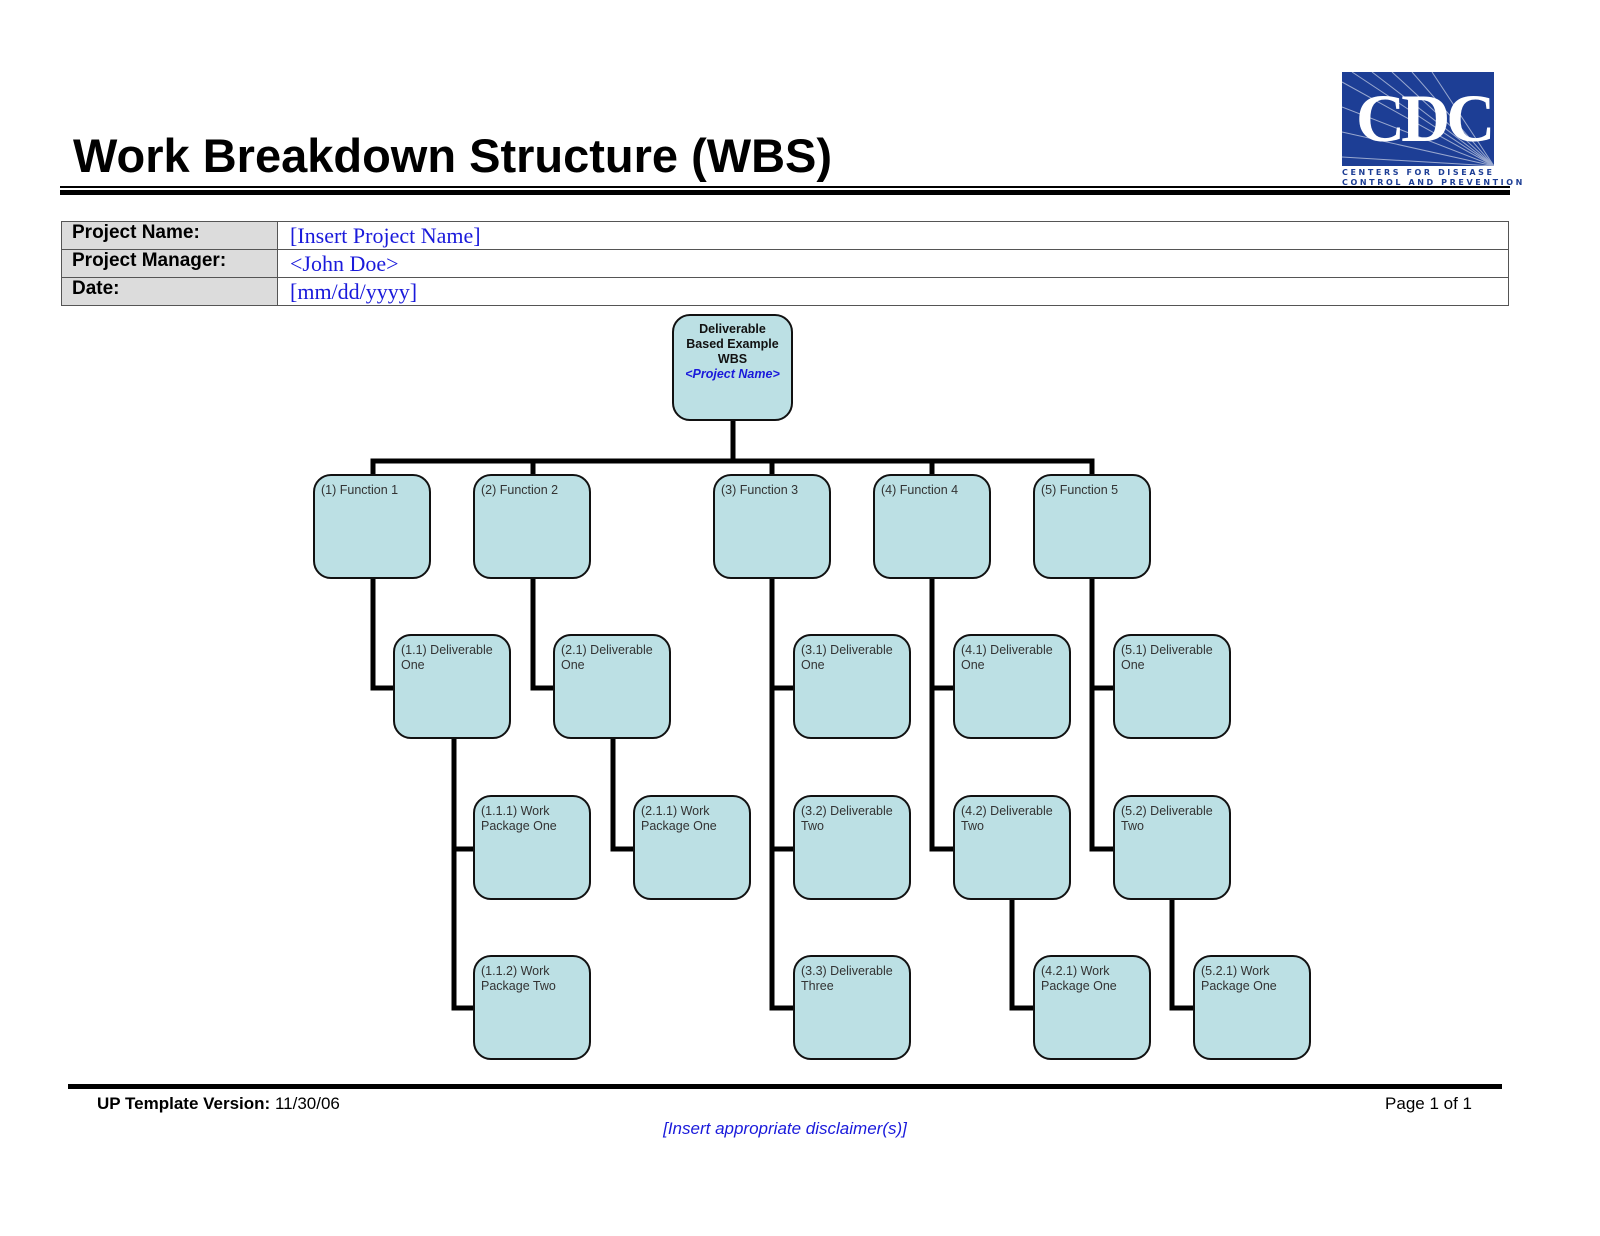  I want to click on footer-rule, so click(785, 1086).